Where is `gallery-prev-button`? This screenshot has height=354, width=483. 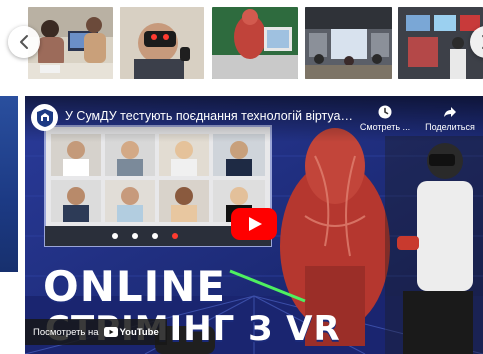
gallery-prev-button is located at coordinates (24, 42).